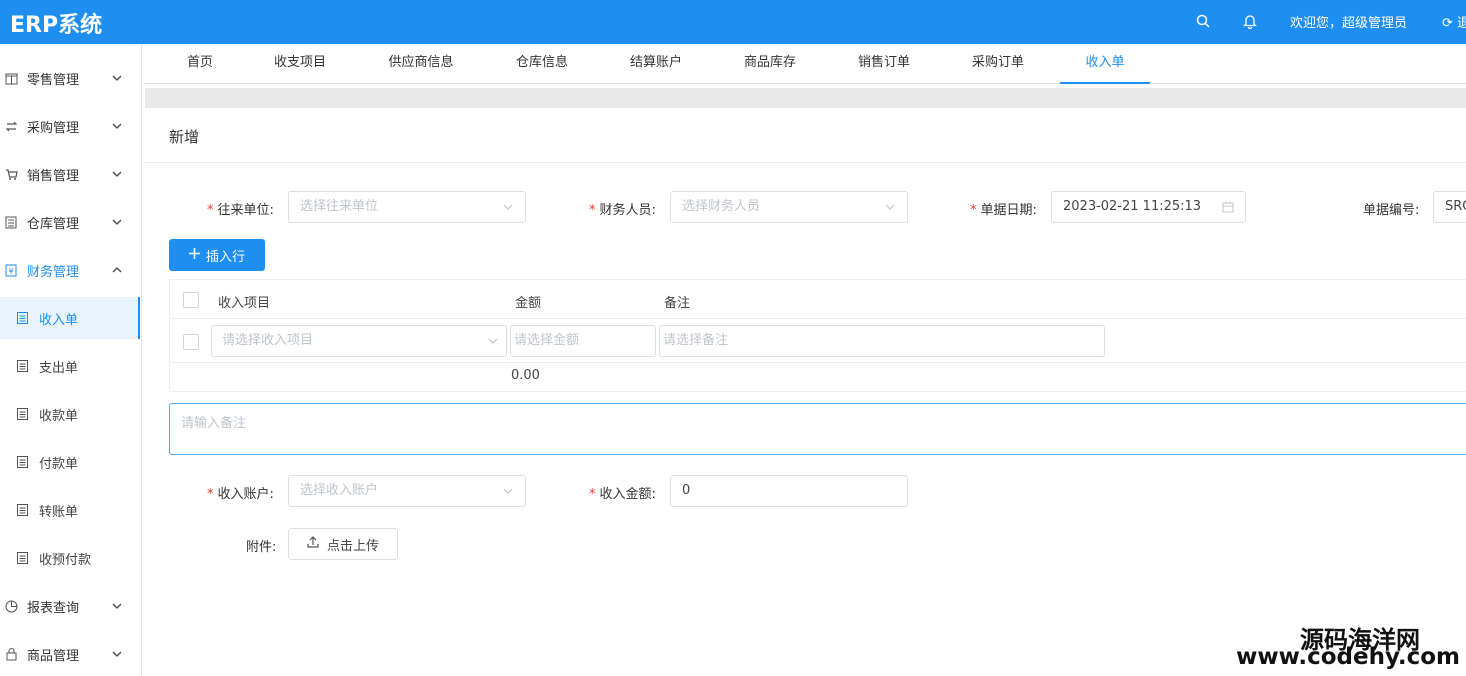 The height and width of the screenshot is (676, 1466). I want to click on sidebar-item-purchase: 采购管理, so click(70, 126).